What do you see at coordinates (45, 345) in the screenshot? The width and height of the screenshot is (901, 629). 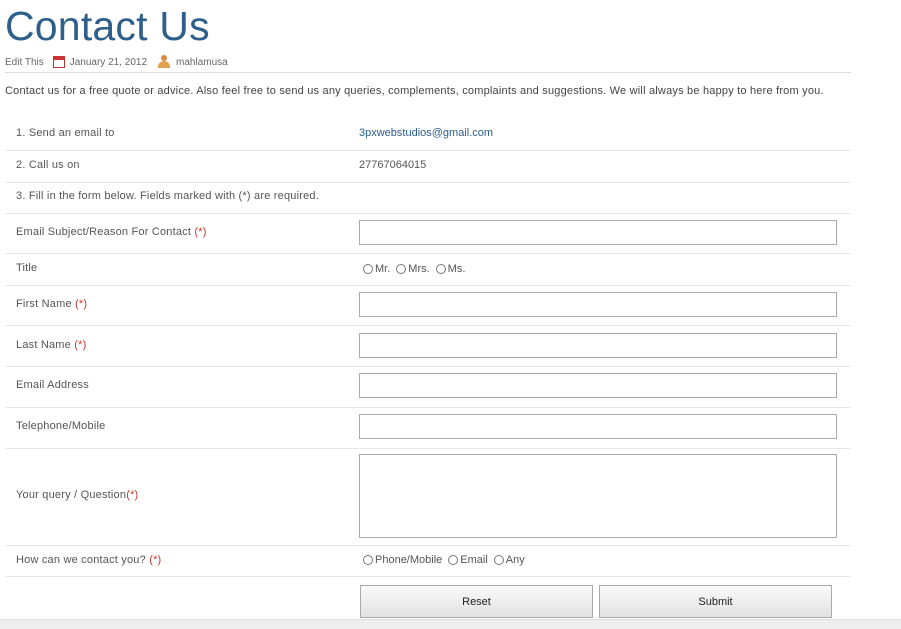 I see `last-name-label-text: Last Name` at bounding box center [45, 345].